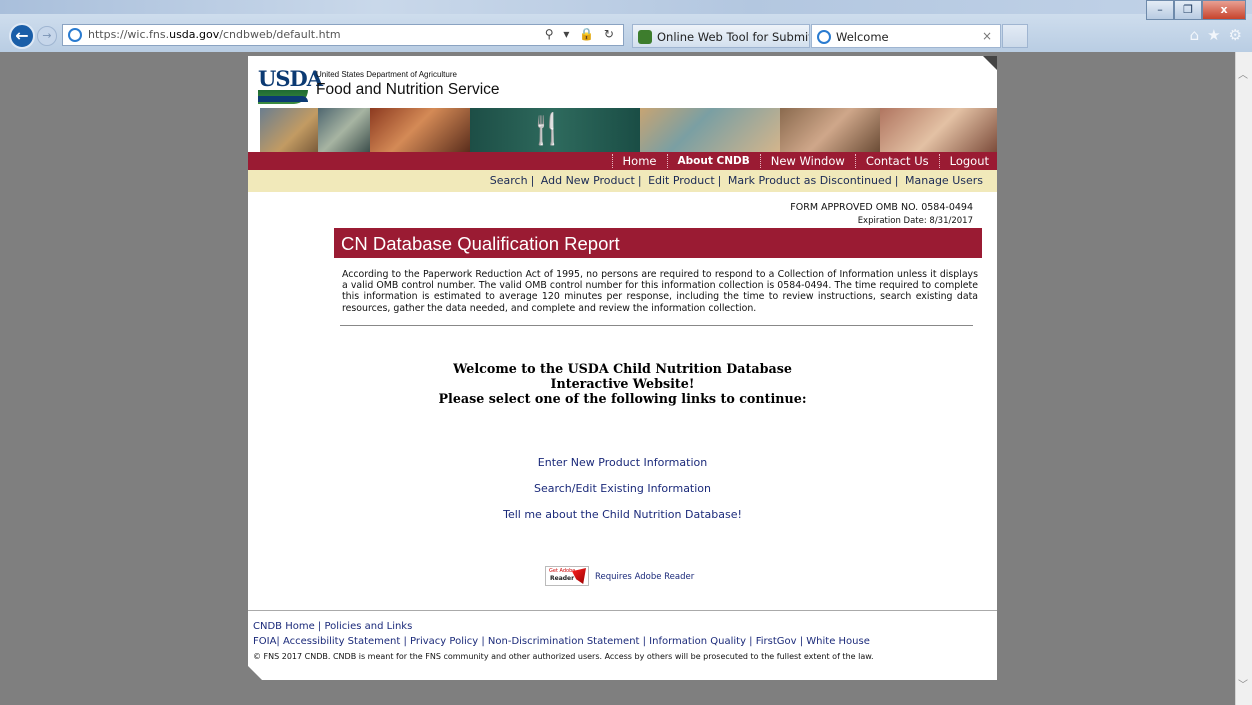 The height and width of the screenshot is (705, 1252). I want to click on ie-favicon-icon, so click(824, 37).